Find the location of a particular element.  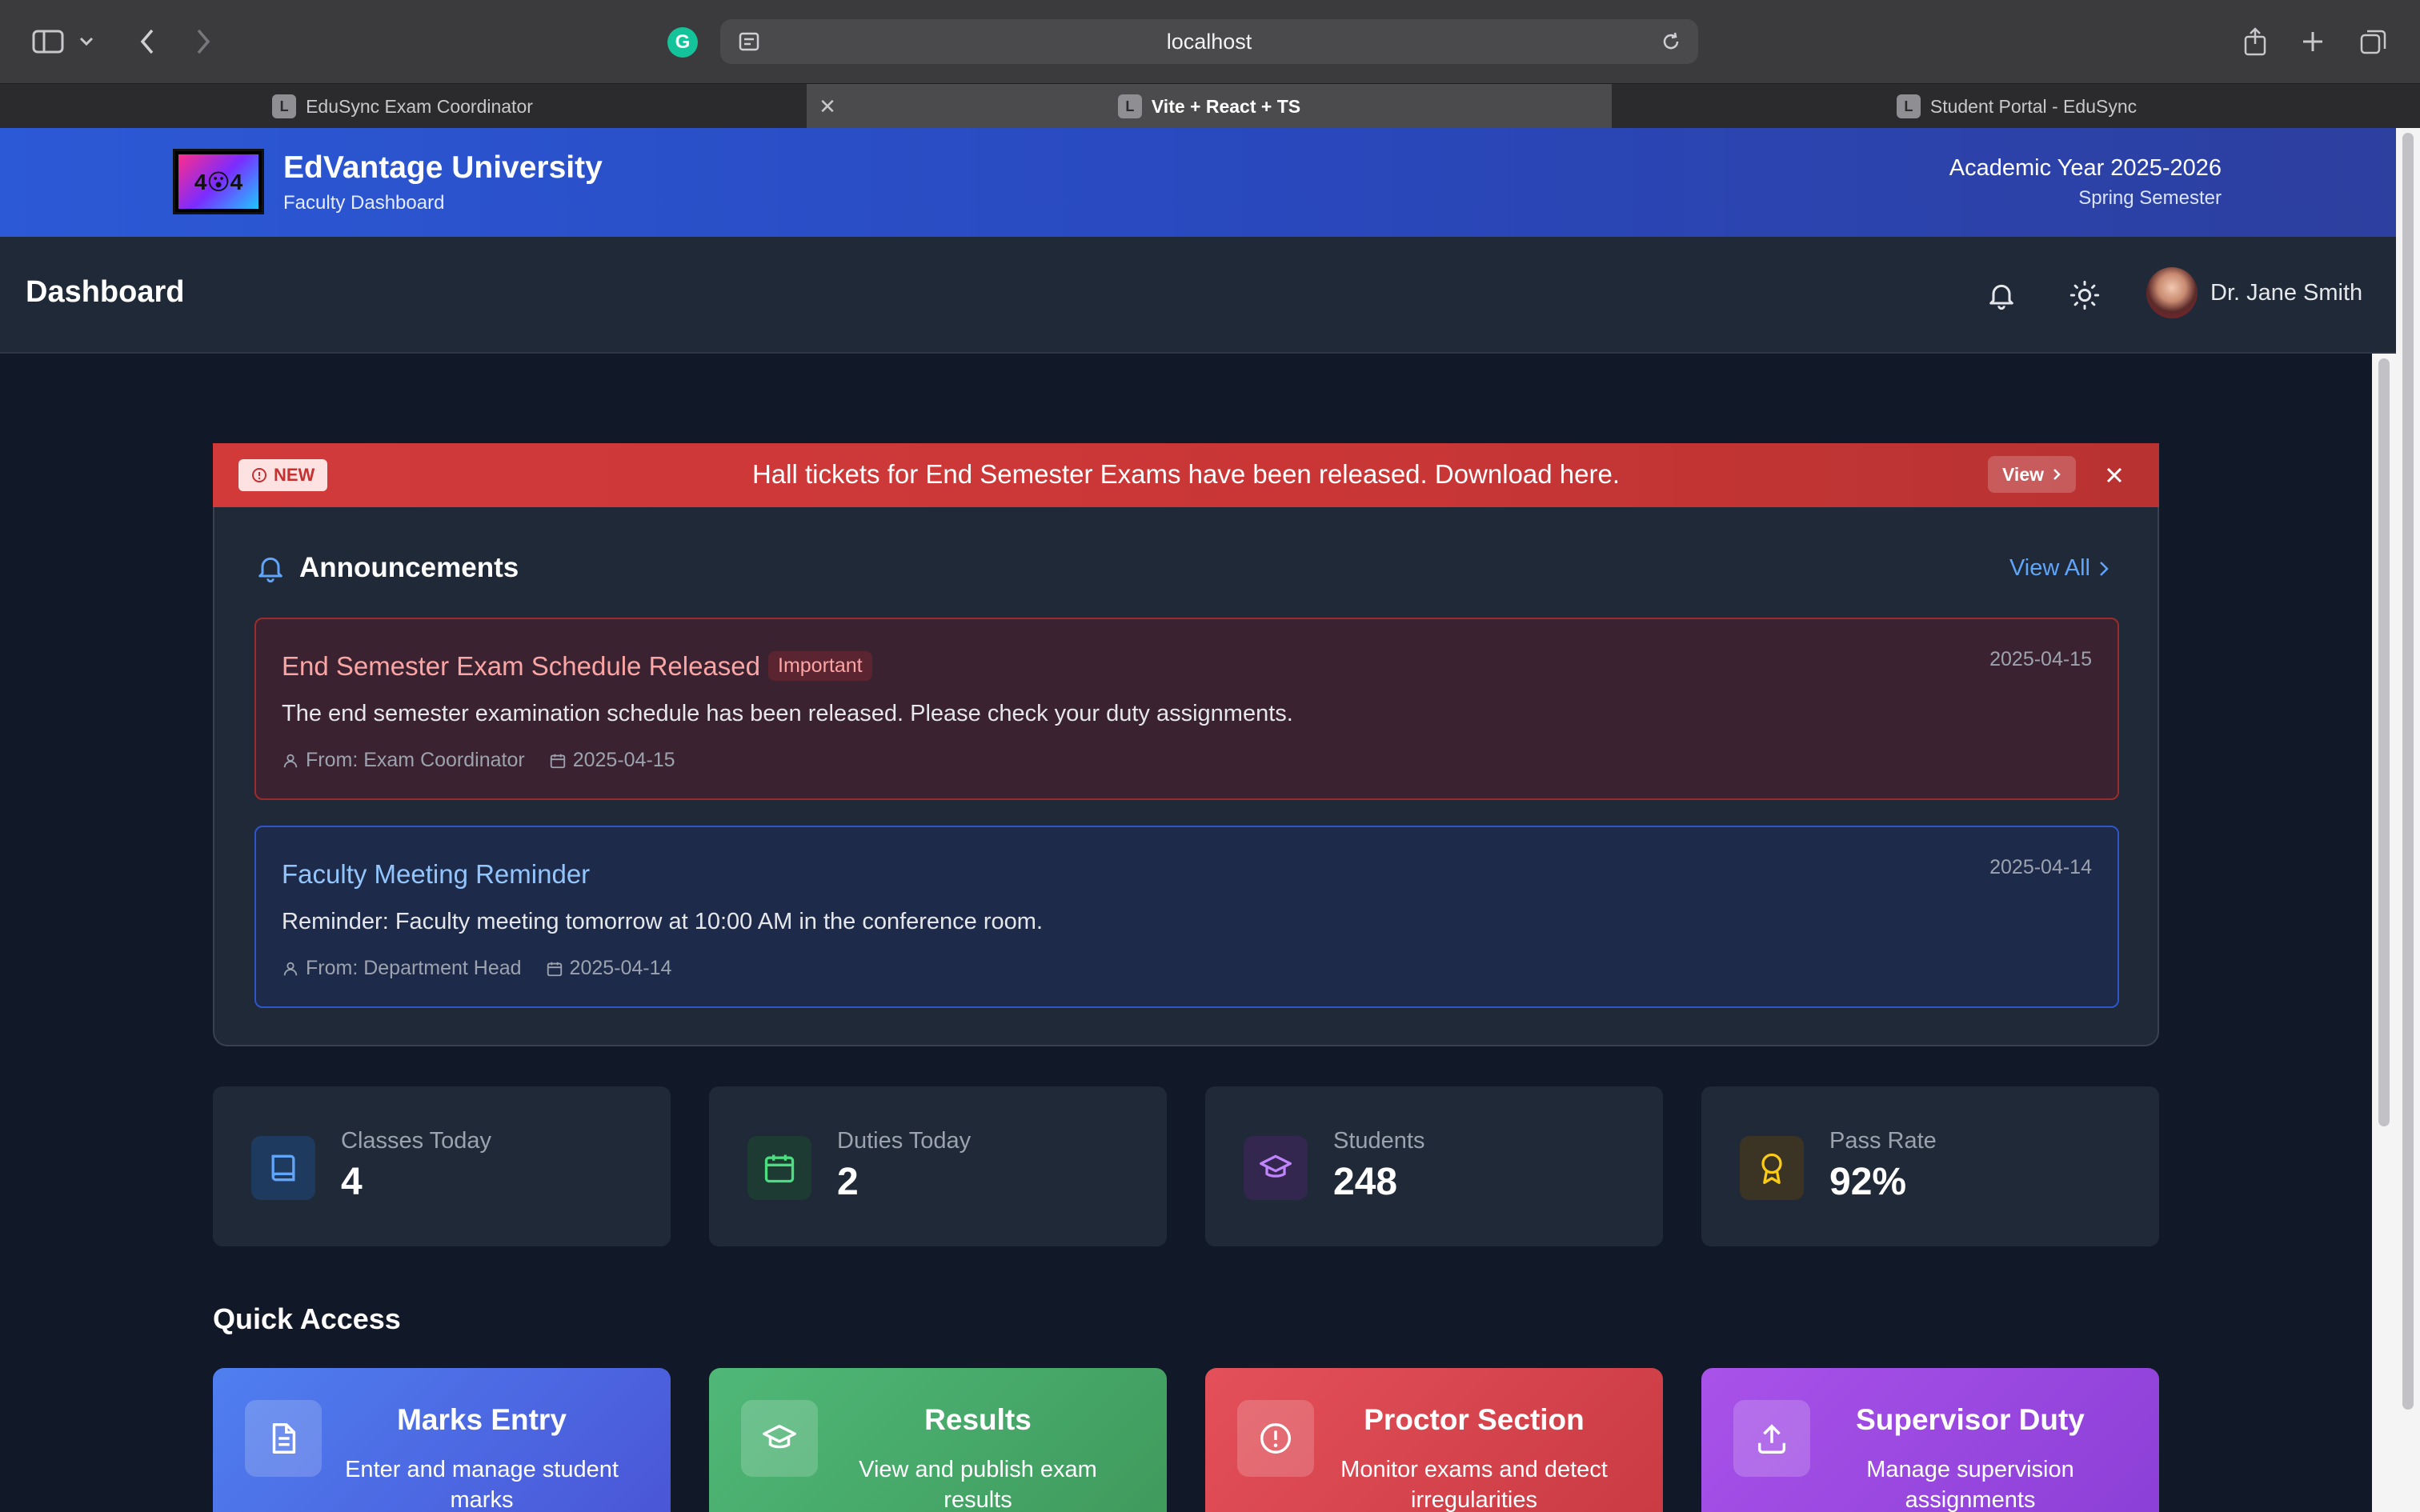

tab-overview-icon is located at coordinates (2373, 41).